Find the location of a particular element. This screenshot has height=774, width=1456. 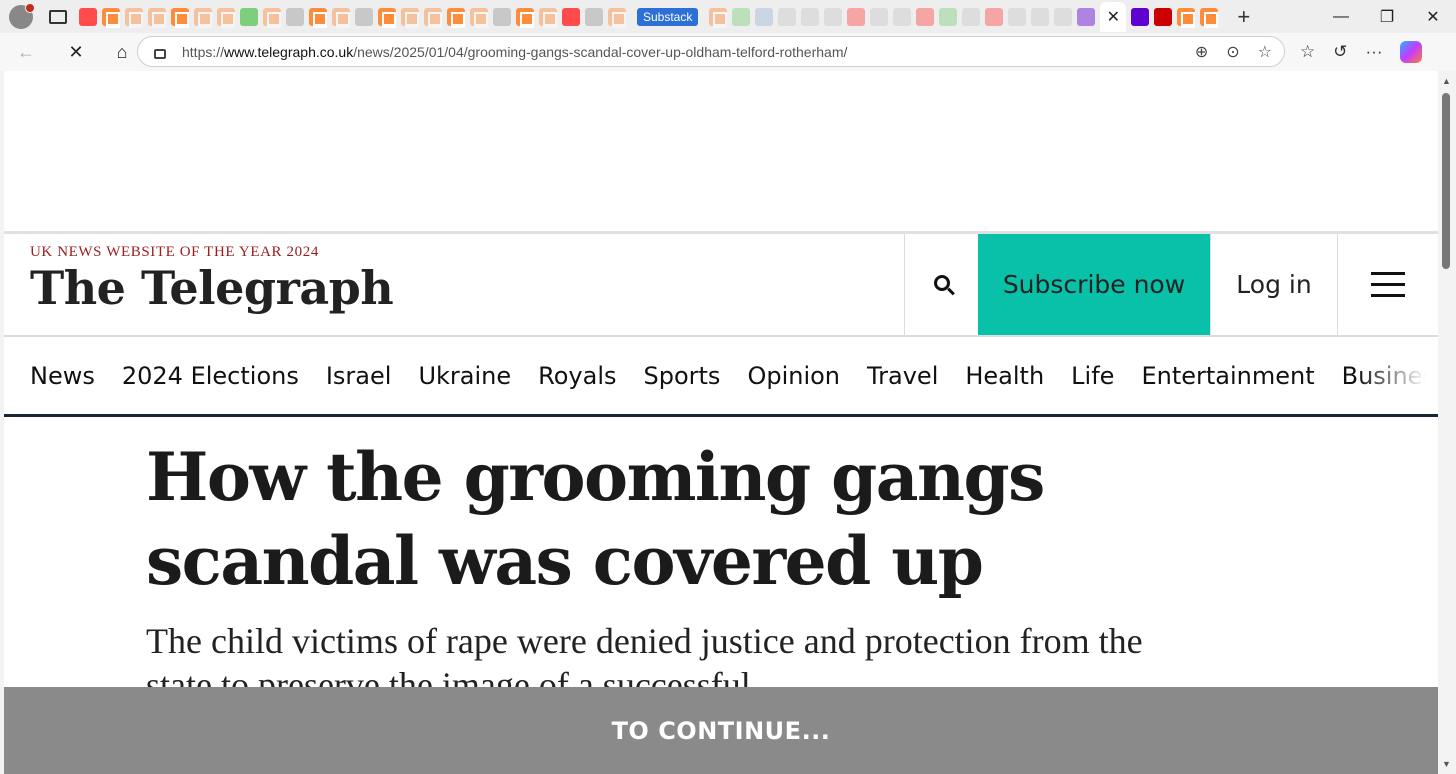

nav-item-life: Life is located at coordinates (1092, 376).